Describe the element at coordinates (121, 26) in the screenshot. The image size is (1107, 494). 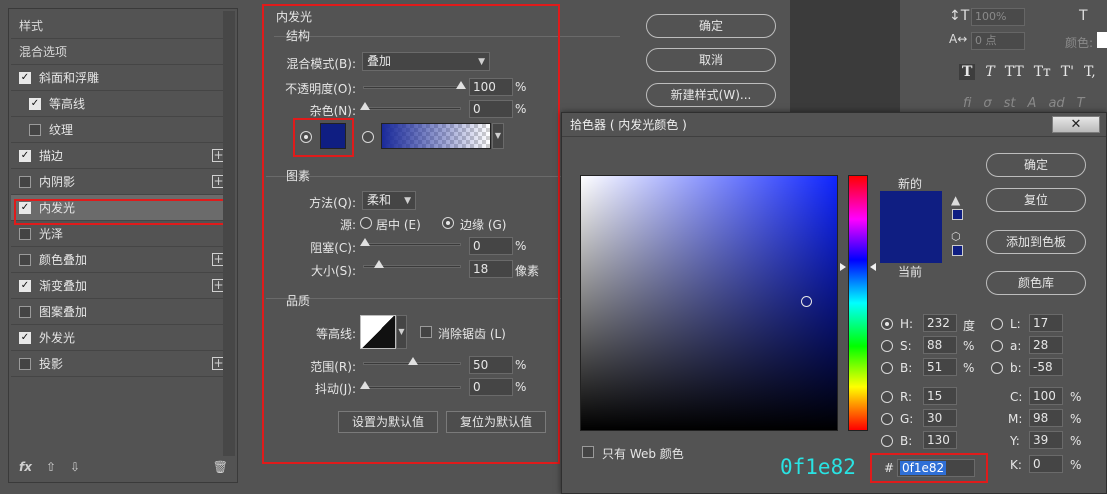
I see `style-item-styles: 样式` at that location.